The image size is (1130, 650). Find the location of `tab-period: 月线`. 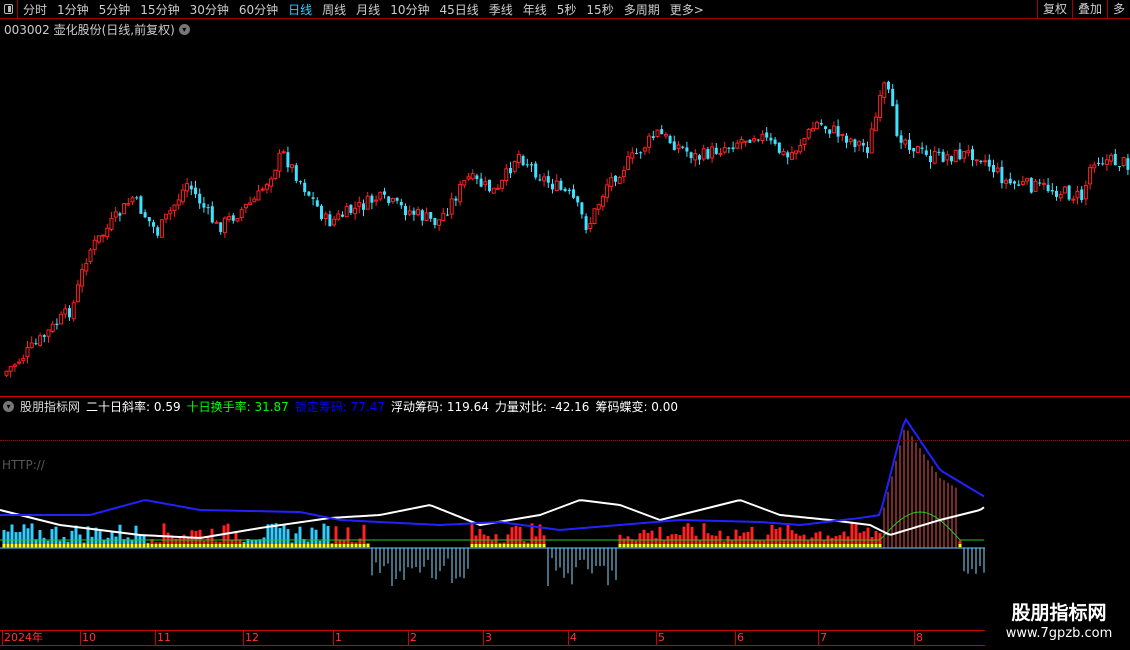

tab-period: 月线 is located at coordinates (368, 9).